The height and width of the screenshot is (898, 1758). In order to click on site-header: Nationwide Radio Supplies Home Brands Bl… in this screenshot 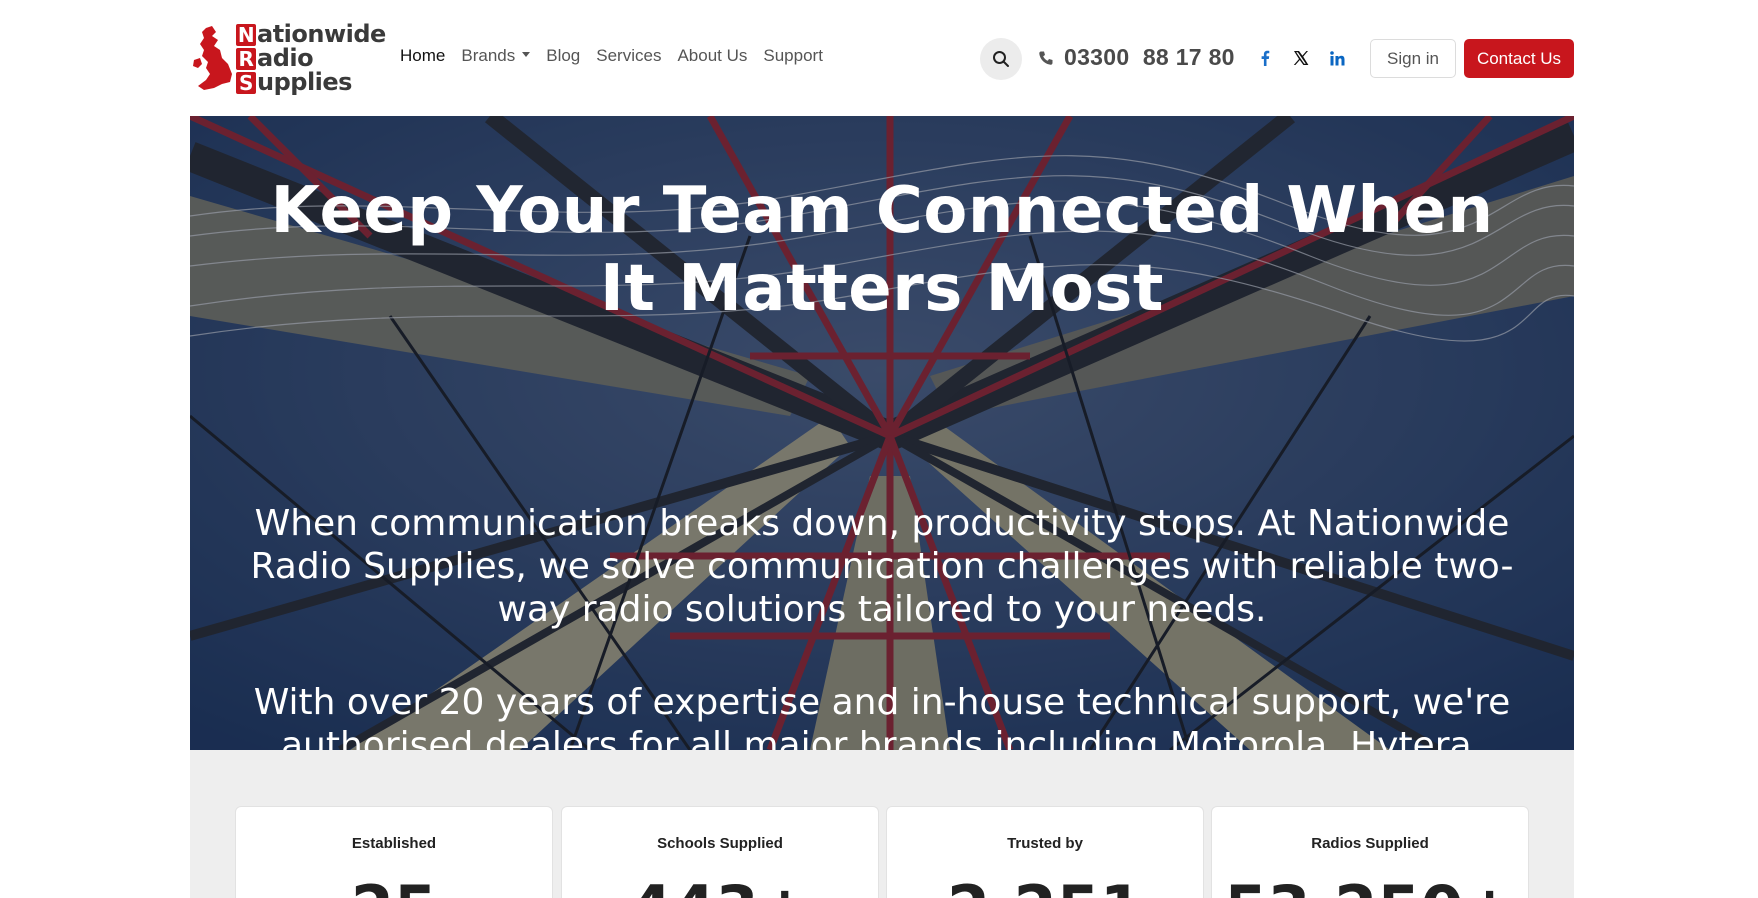, I will do `click(879, 58)`.